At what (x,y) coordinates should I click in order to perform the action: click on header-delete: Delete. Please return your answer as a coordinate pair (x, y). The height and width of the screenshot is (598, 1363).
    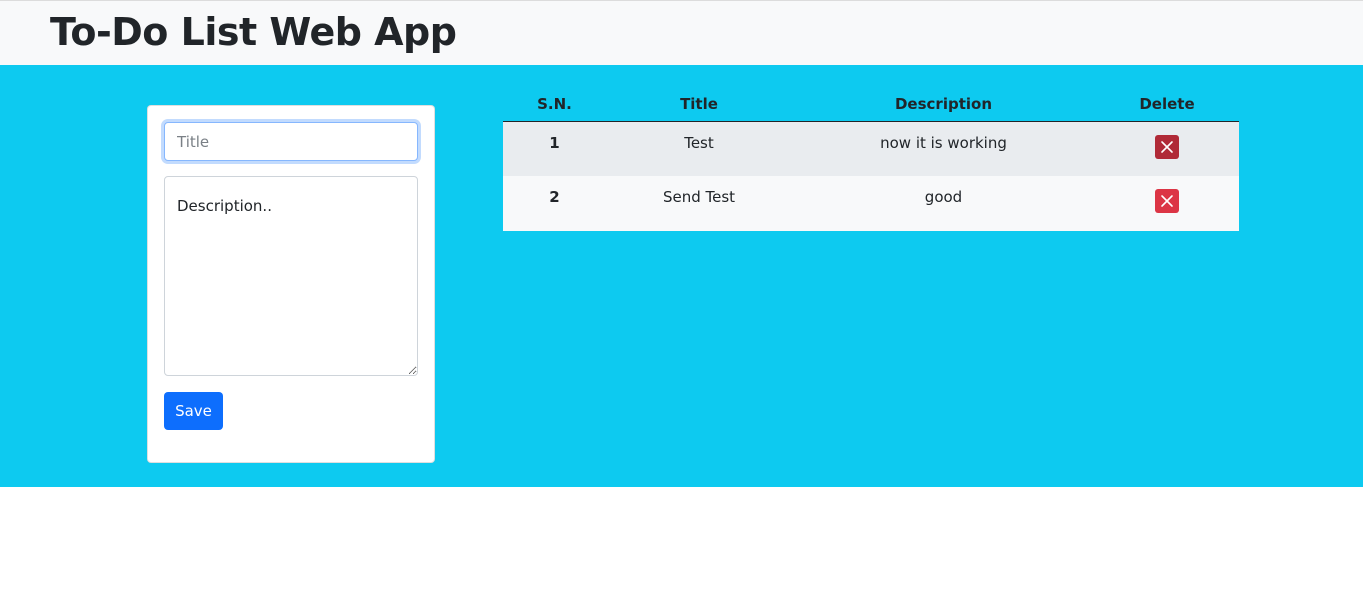
    Looking at the image, I should click on (1167, 105).